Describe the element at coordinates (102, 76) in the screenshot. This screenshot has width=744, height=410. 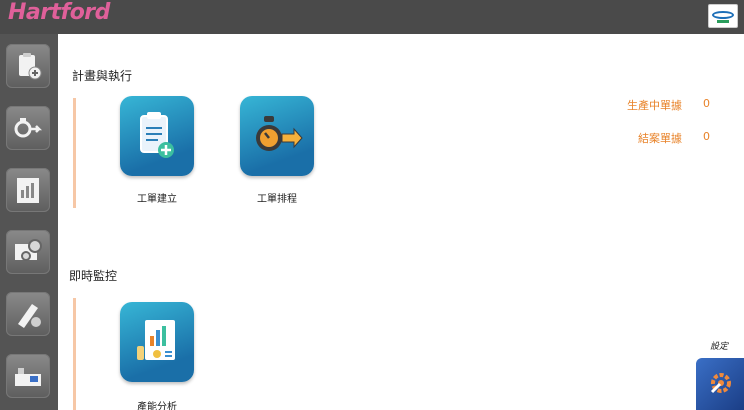
I see `section-title-planning: 計畫與執行` at that location.